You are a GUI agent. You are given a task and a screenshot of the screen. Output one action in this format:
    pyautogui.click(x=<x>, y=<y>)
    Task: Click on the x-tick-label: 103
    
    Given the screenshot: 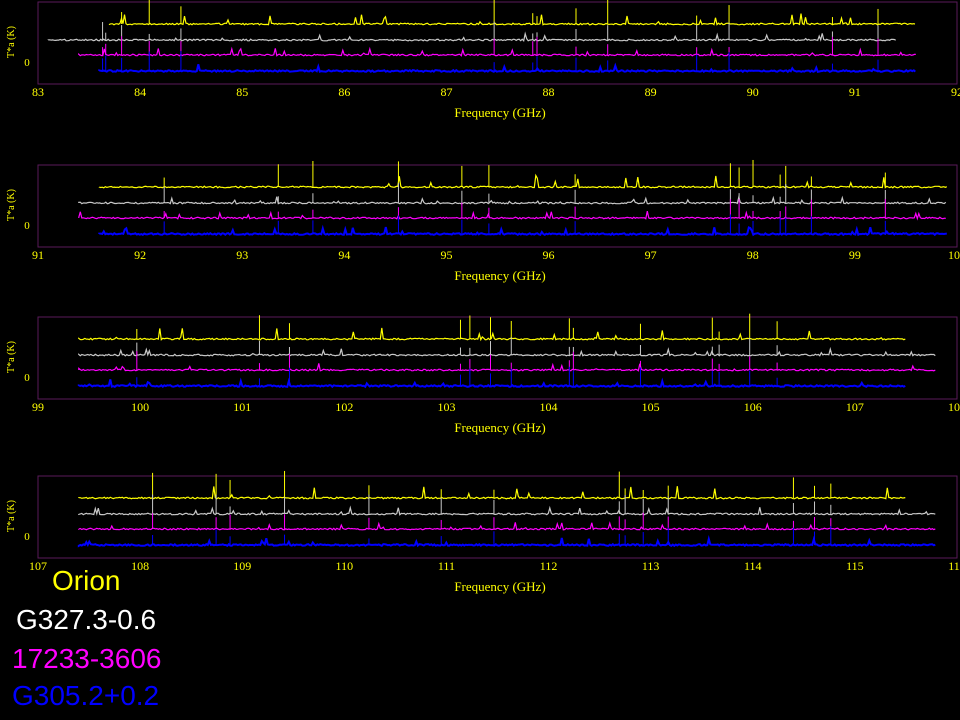 What is the action you would take?
    pyautogui.click(x=446, y=407)
    